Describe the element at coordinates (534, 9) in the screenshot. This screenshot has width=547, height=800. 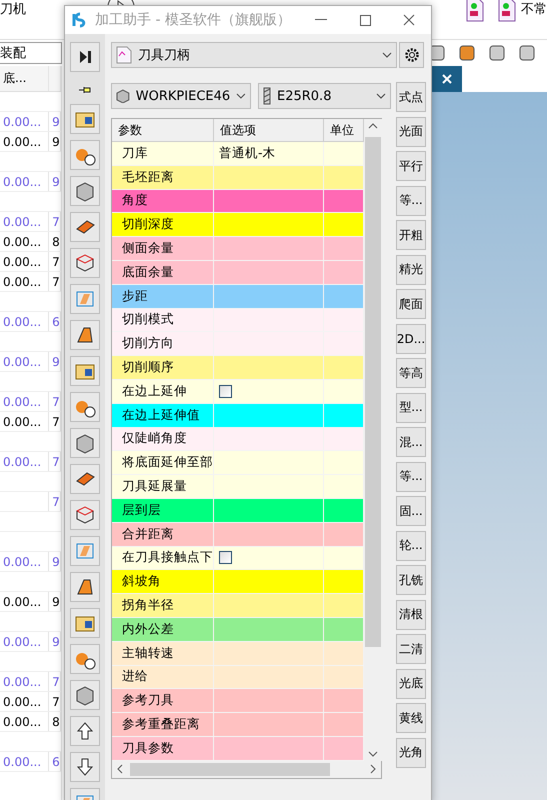
I see `ribbon-label: 不常` at that location.